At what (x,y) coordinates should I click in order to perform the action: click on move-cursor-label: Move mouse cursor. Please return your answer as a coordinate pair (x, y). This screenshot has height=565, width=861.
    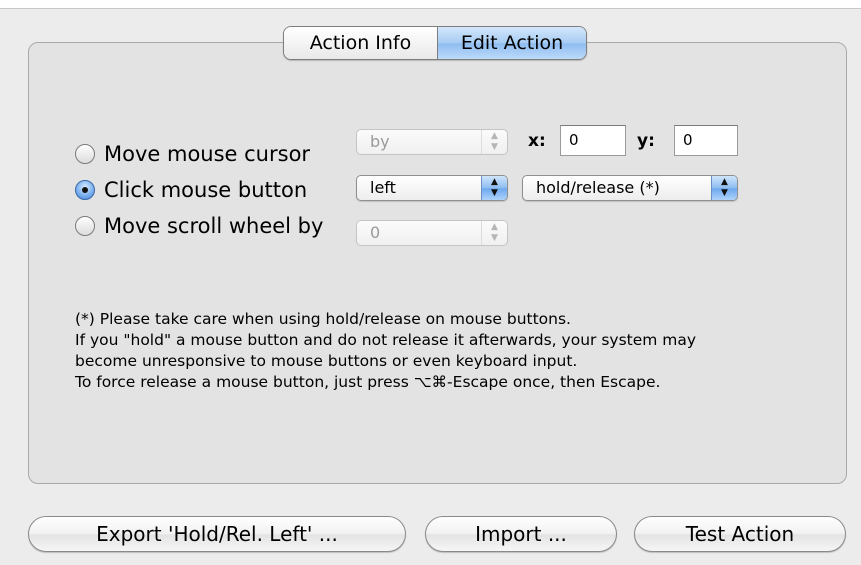
    Looking at the image, I should click on (207, 154).